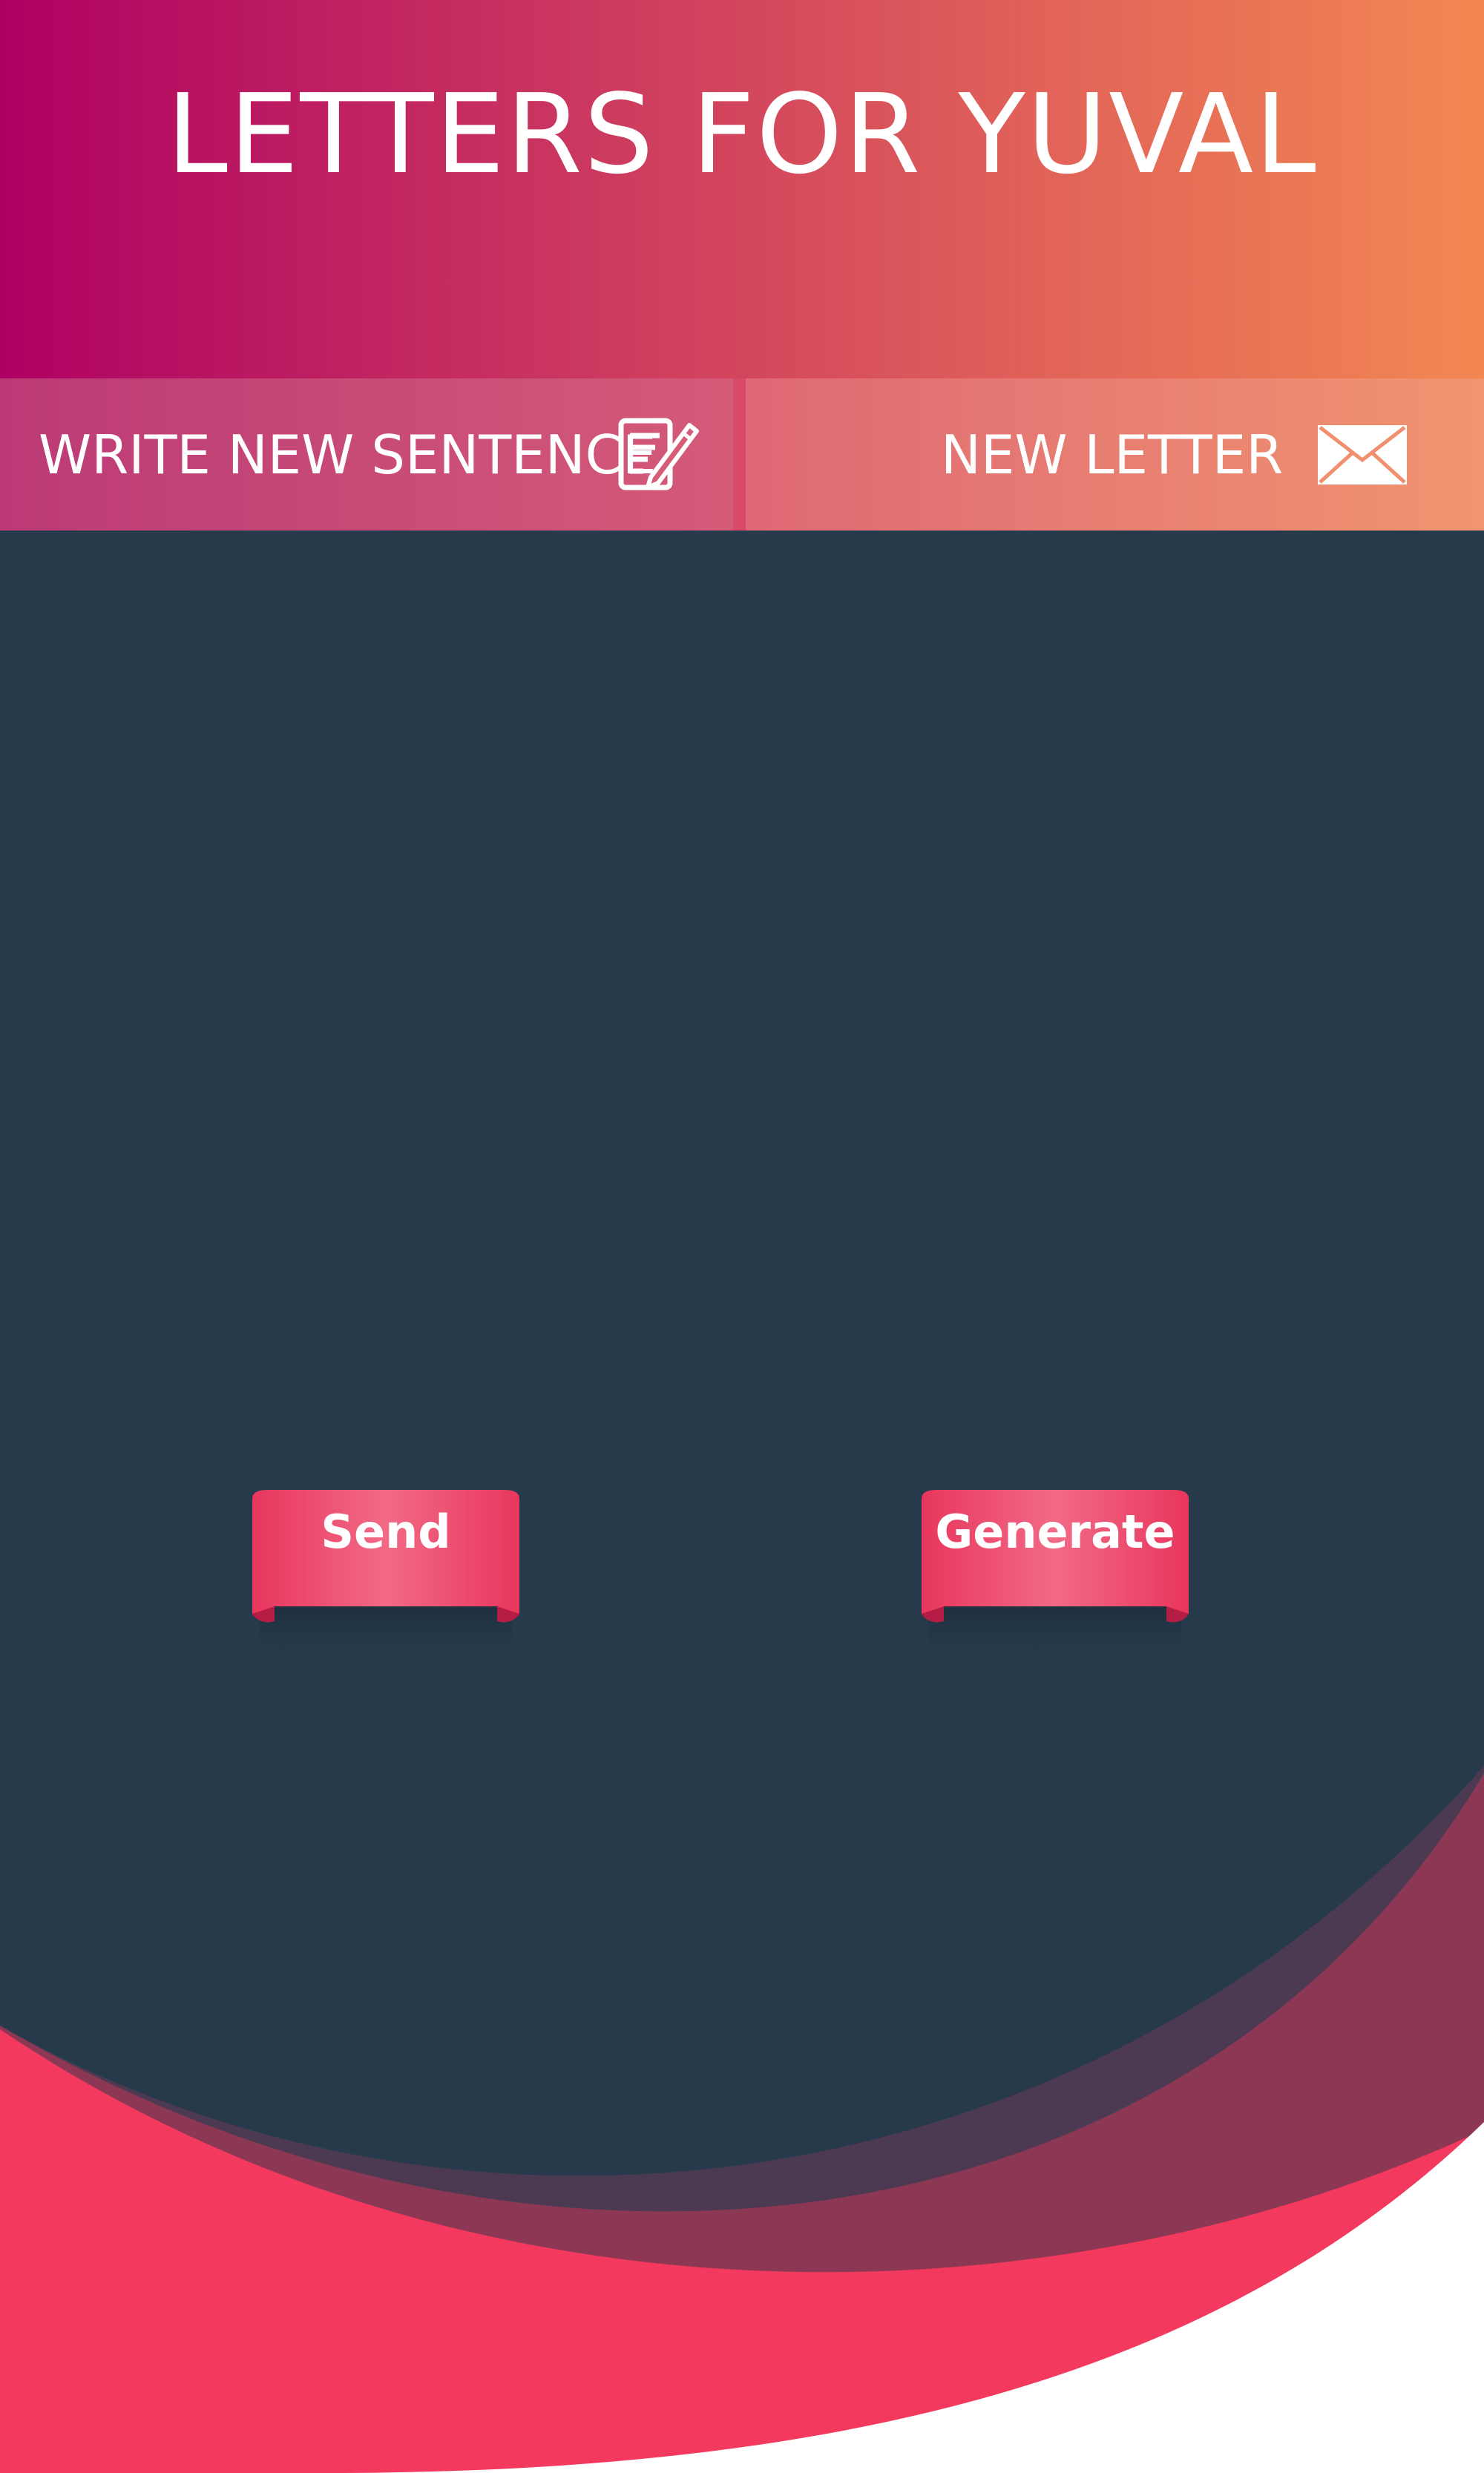  What do you see at coordinates (386, 1532) in the screenshot?
I see `send-button-label: Send` at bounding box center [386, 1532].